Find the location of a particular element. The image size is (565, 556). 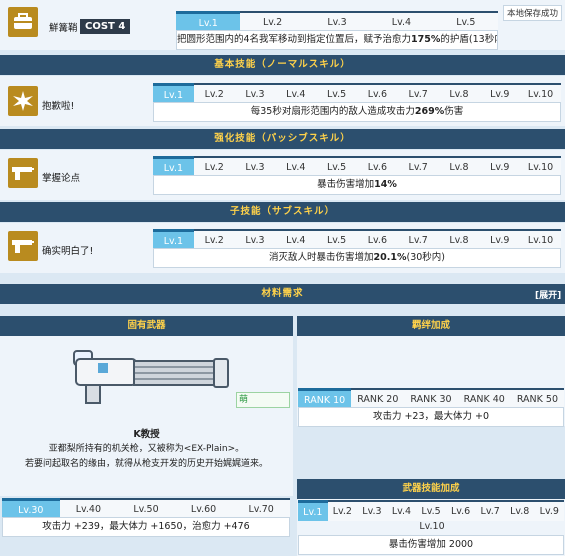

tab-weapon-lv-1: Lv.30 is located at coordinates (31, 508).